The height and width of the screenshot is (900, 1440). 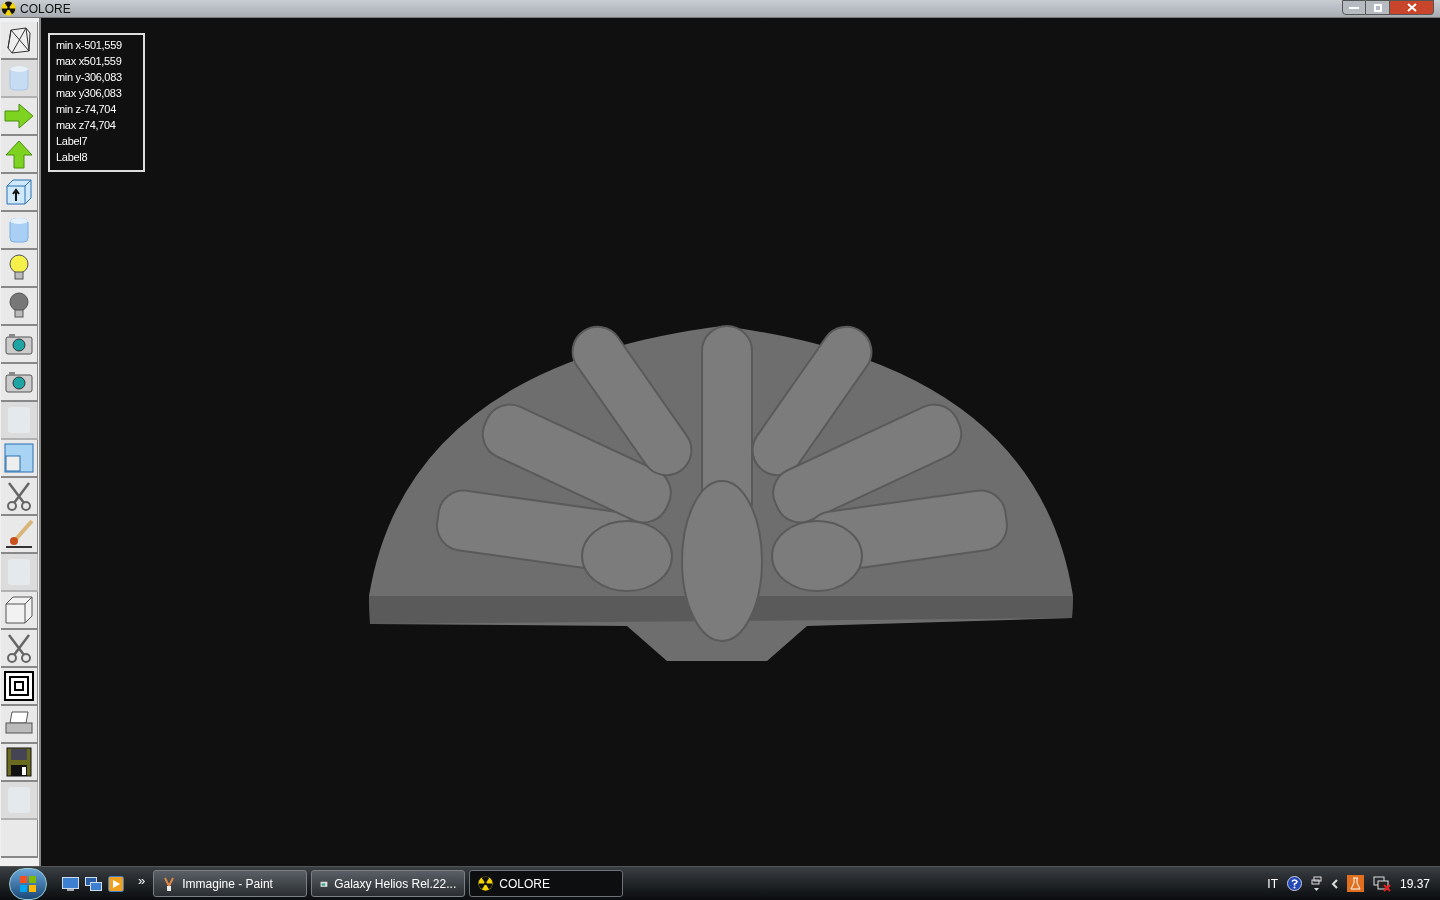 I want to click on dimension-label: min y-306,083, so click(x=89, y=77).